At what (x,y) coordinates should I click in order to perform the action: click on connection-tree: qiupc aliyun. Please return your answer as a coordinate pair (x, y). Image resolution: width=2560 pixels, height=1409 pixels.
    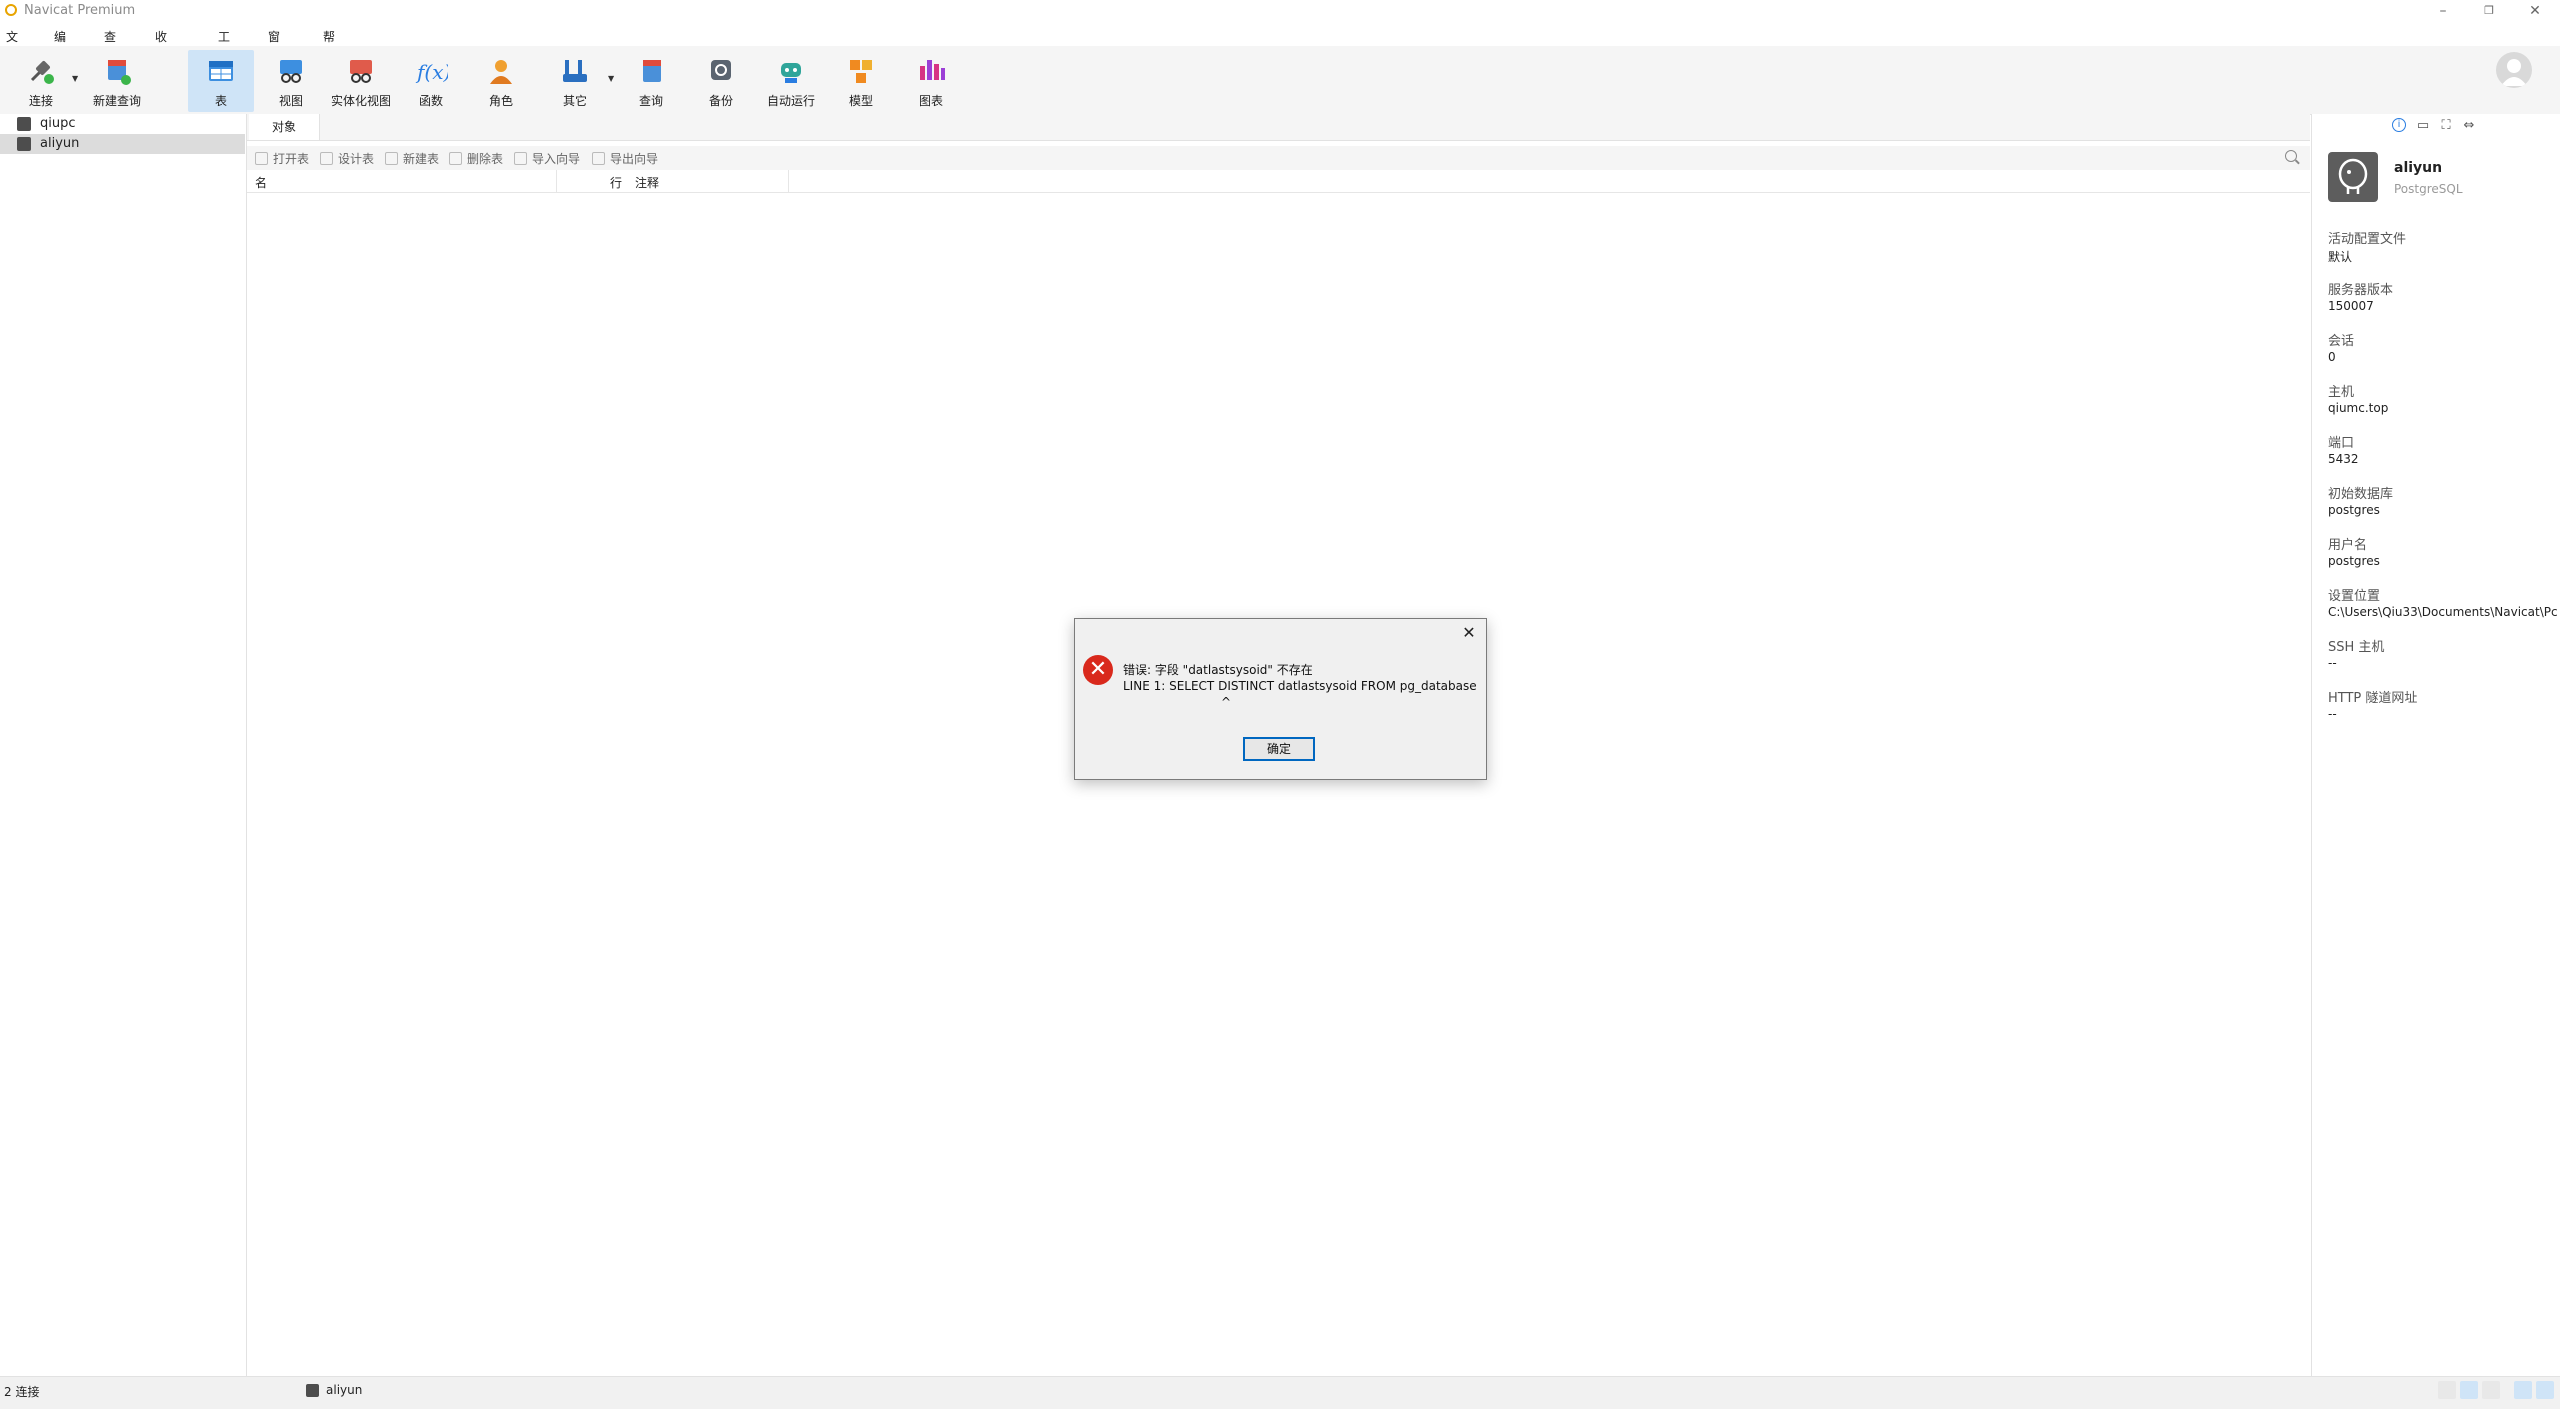
    Looking at the image, I should click on (123, 745).